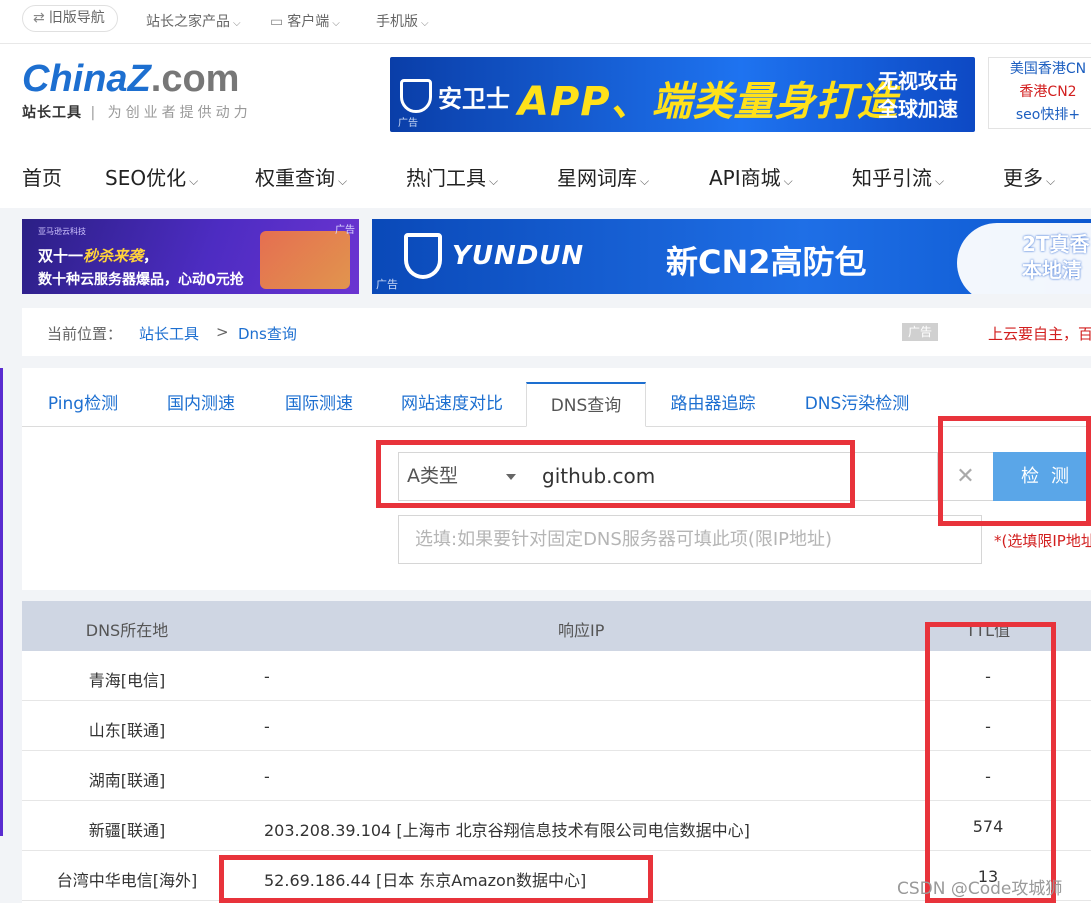 The image size is (1091, 903). I want to click on yundun-title: 新CN2高防包, so click(766, 262).